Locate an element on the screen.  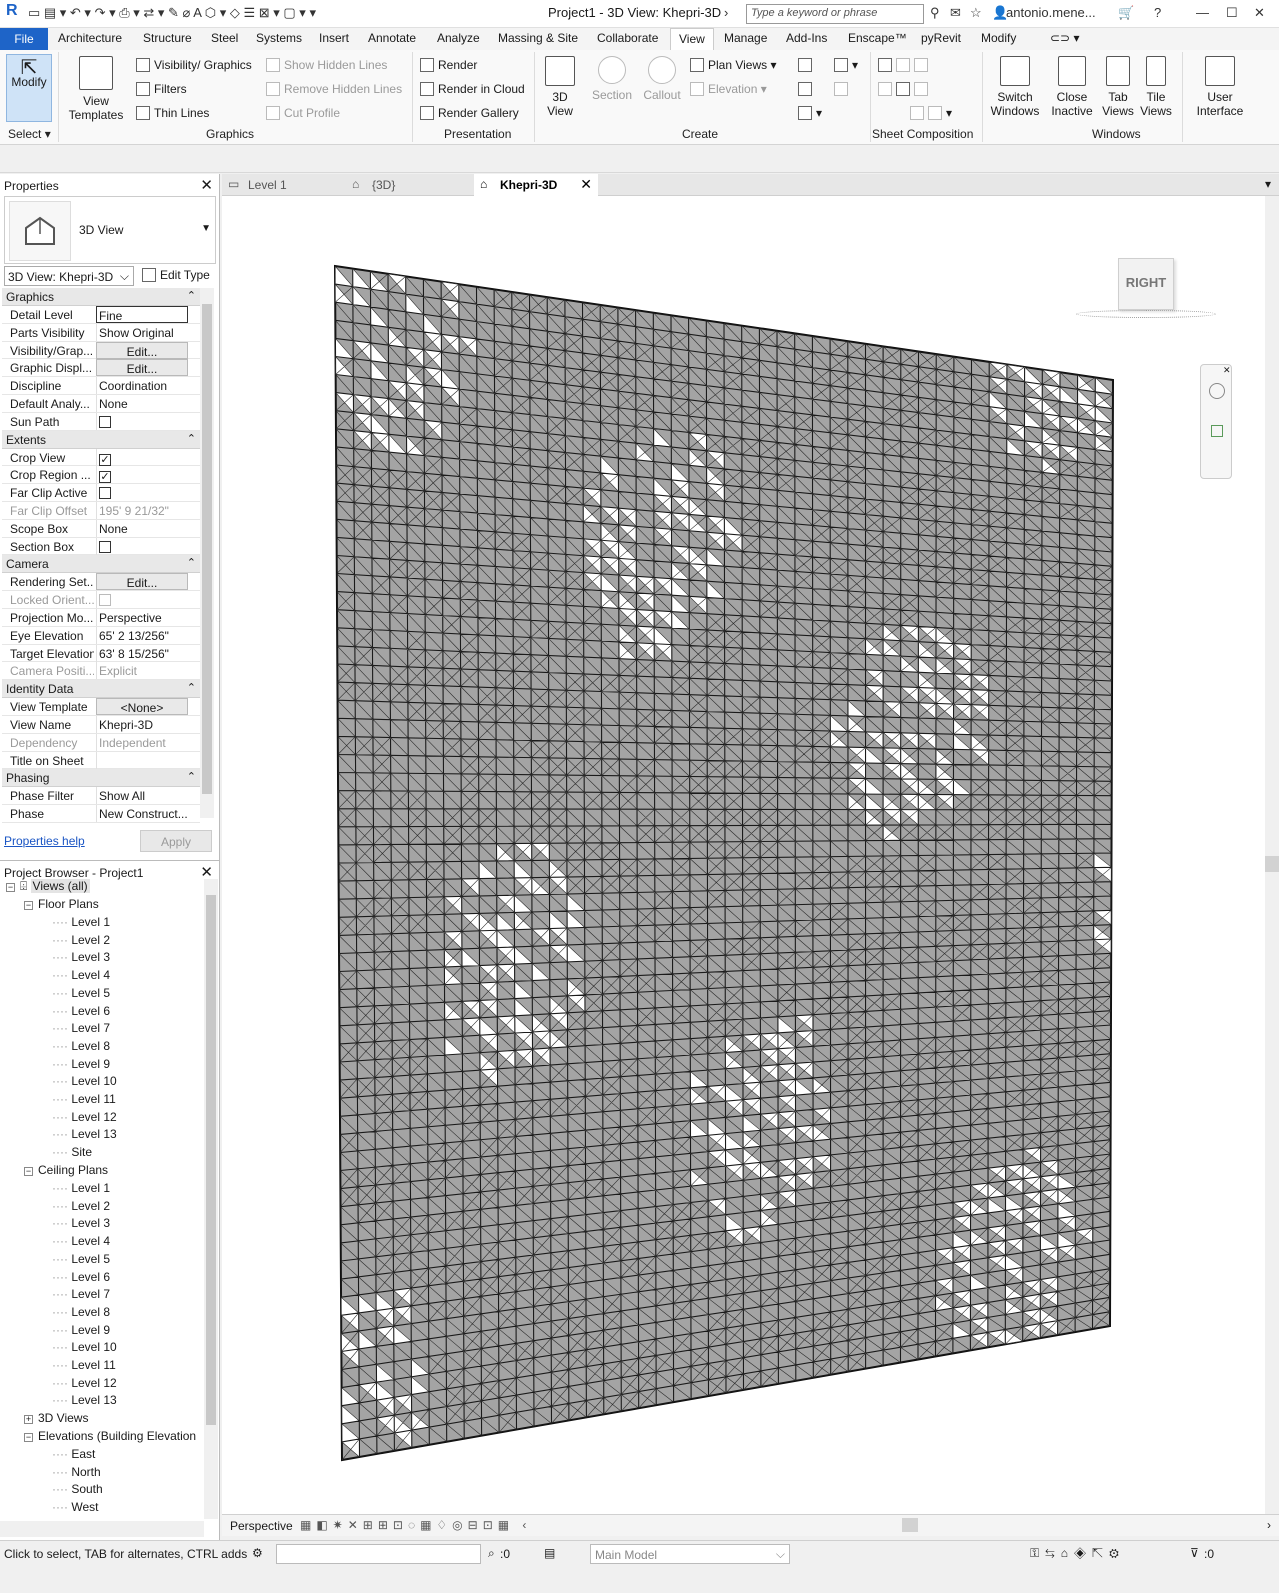
editable-only-icon: ⌕ is located at coordinates (491, 1553).